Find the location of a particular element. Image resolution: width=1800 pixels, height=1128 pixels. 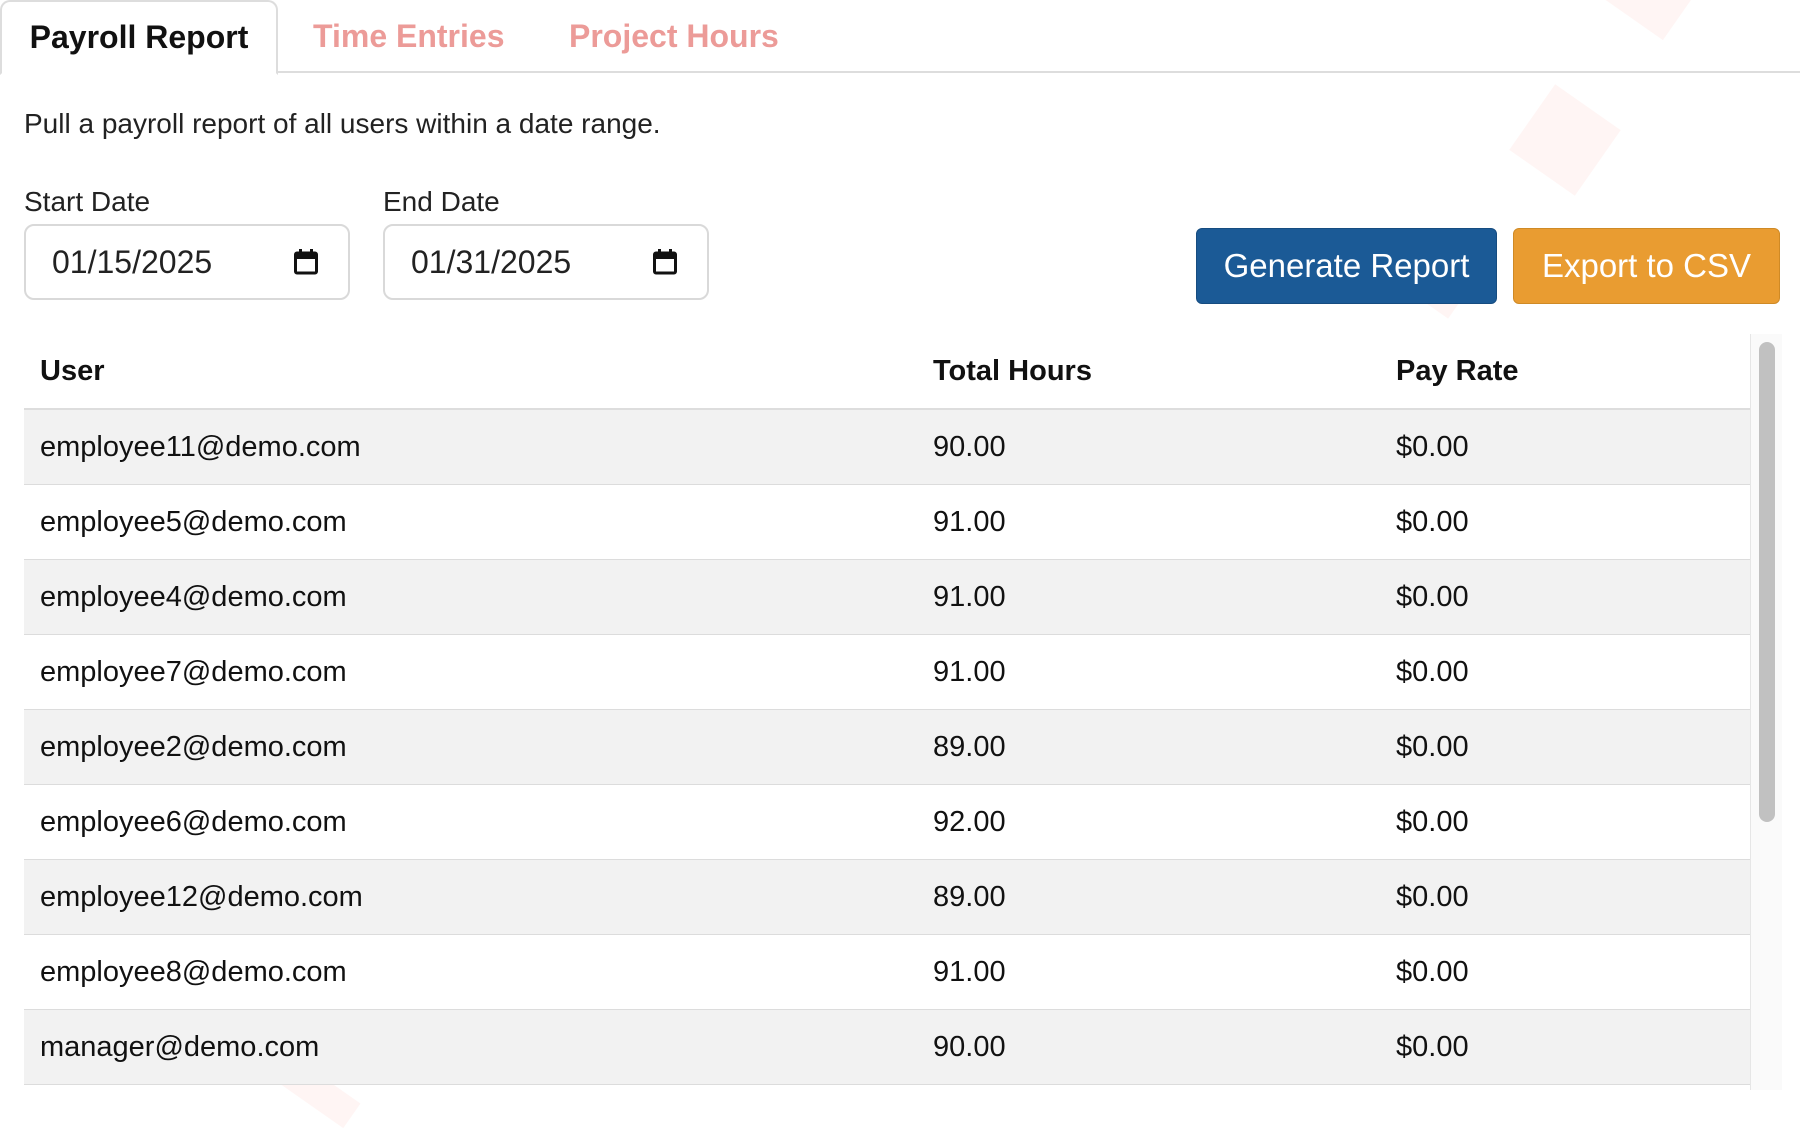

cell-user: employee5@demo.com is located at coordinates (193, 521).